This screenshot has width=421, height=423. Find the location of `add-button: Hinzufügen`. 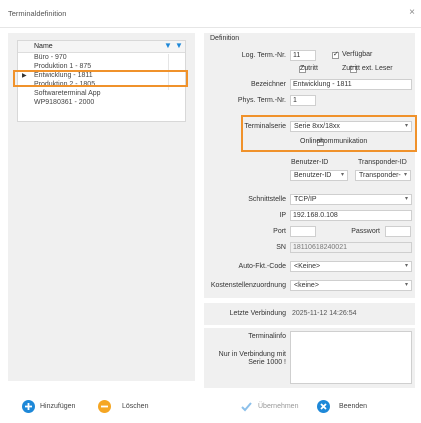

add-button: Hinzufügen is located at coordinates (52, 407).